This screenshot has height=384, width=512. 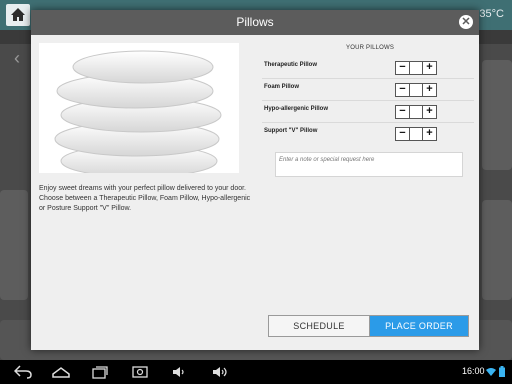 I want to click on home-button, so click(x=18, y=15).